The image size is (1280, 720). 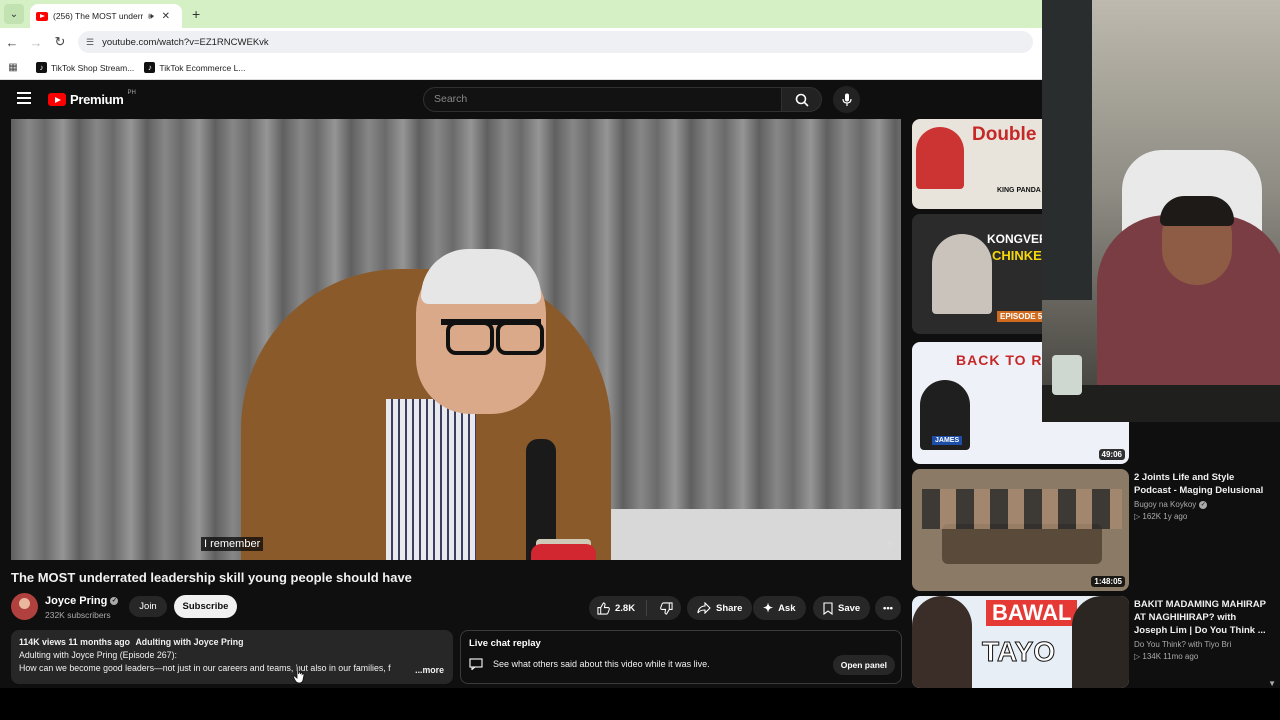 What do you see at coordinates (1111, 454) in the screenshot?
I see `duration-badge: 49:06` at bounding box center [1111, 454].